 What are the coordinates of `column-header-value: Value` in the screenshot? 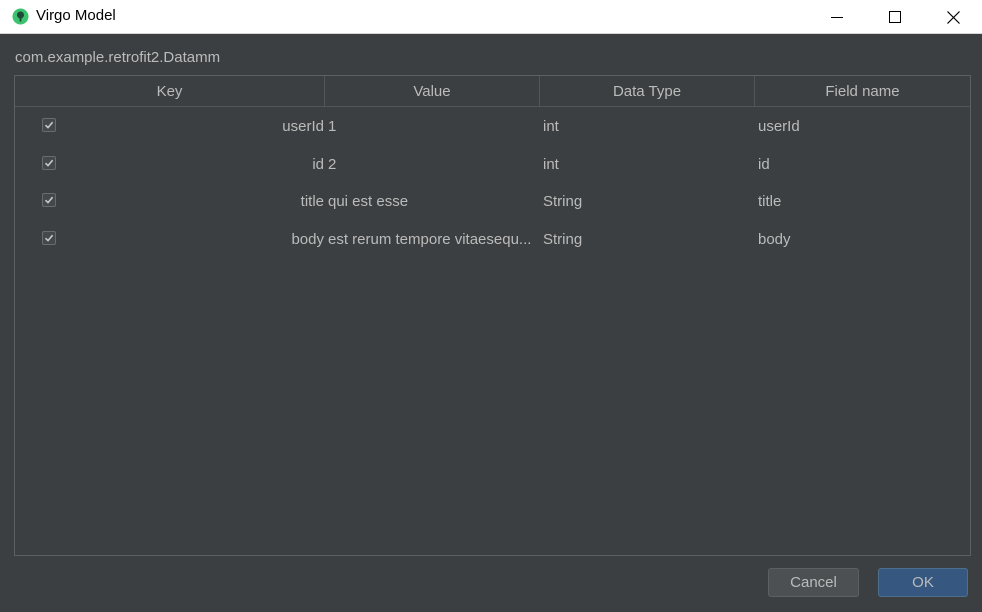 It's located at (432, 91).